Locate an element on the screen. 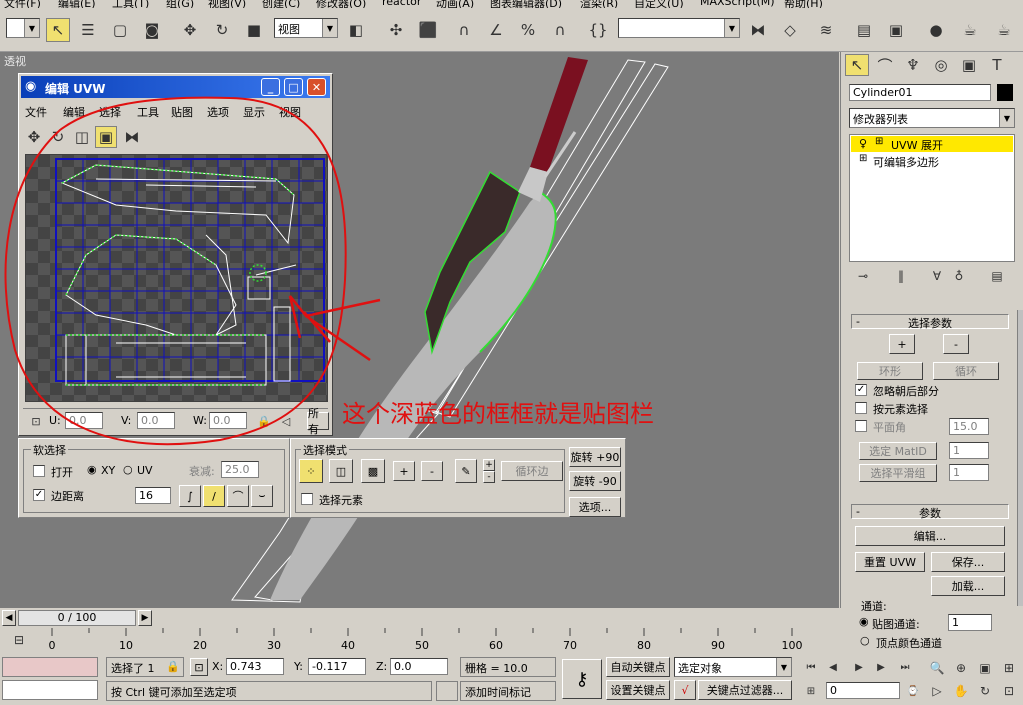  prev-key-icon: ◀ is located at coordinates (833, 667).